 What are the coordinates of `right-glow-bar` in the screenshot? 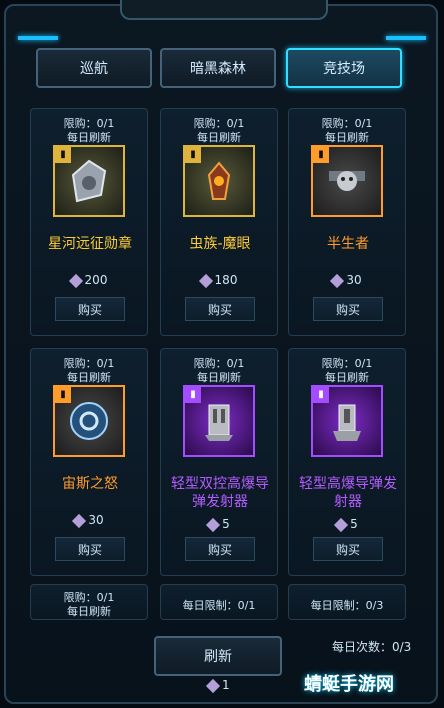 It's located at (406, 38).